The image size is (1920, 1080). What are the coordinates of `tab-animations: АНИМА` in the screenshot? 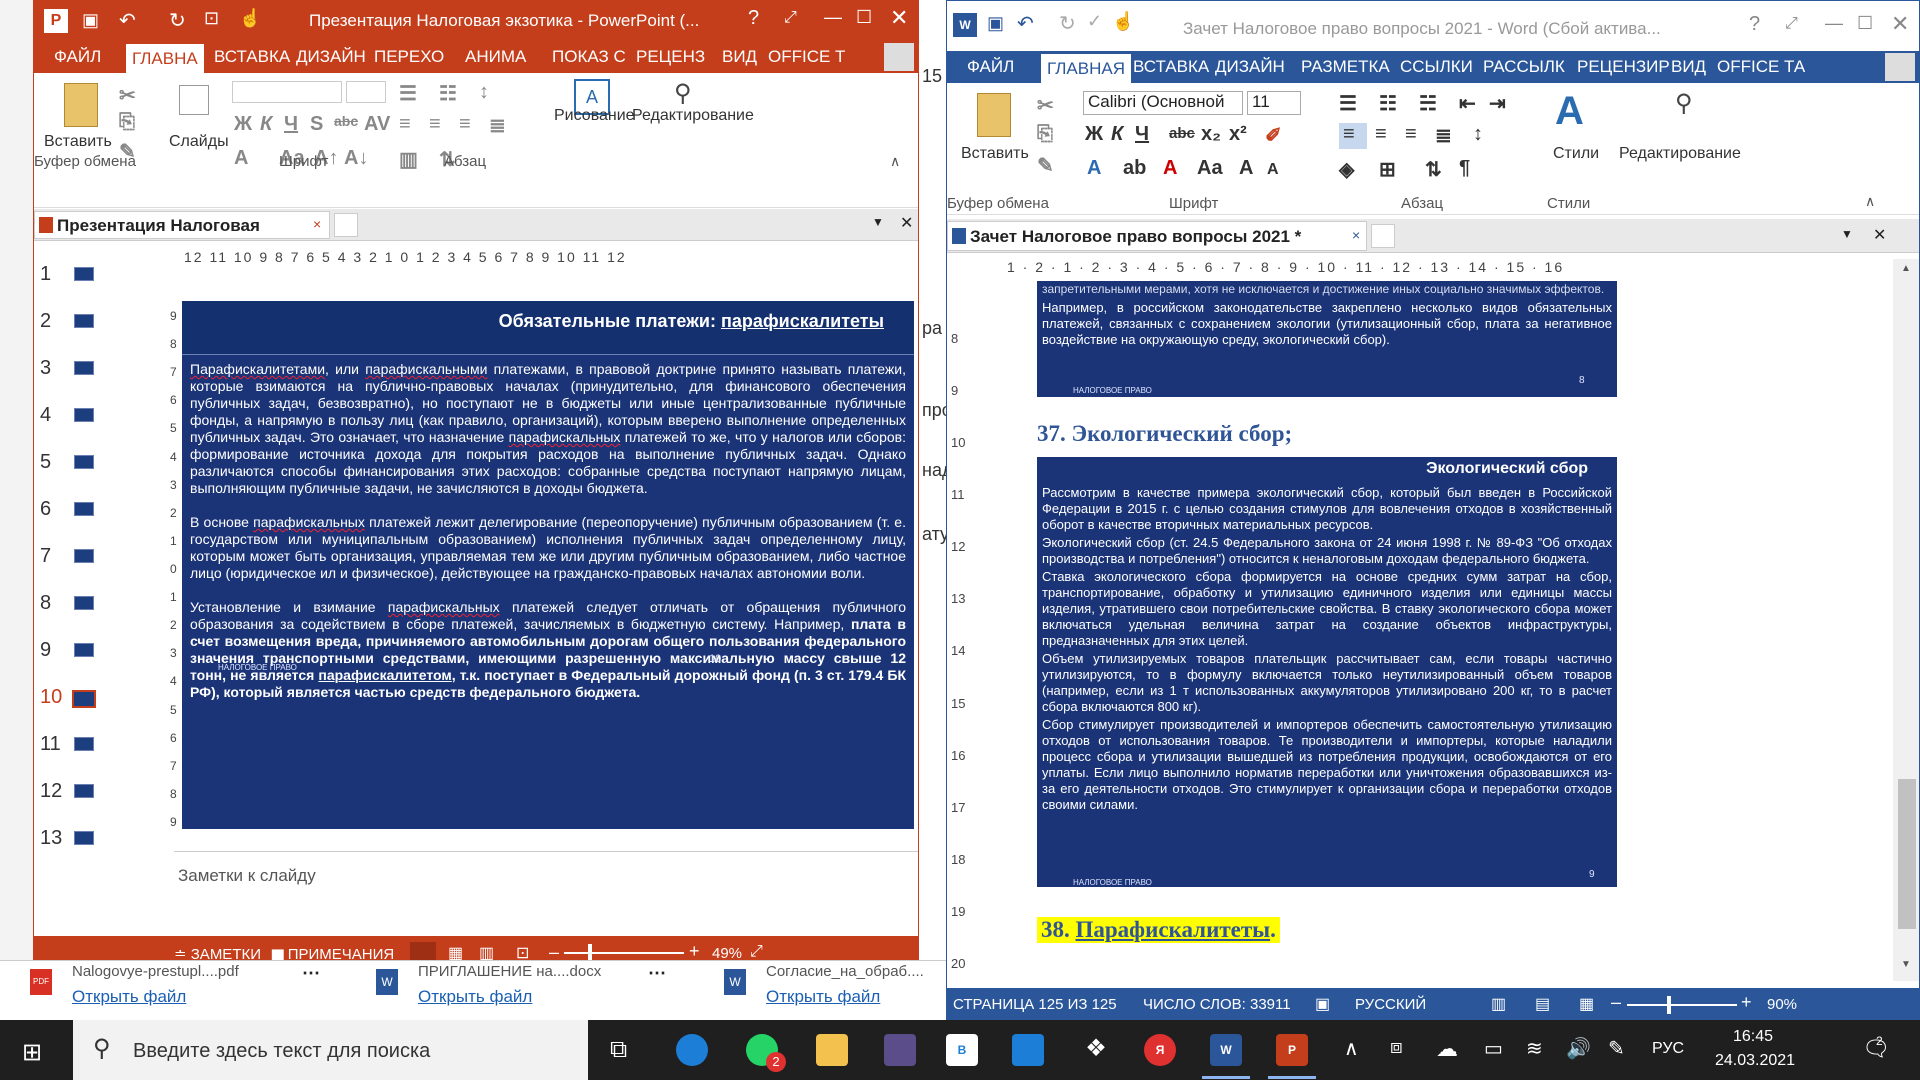 It's located at (495, 57).